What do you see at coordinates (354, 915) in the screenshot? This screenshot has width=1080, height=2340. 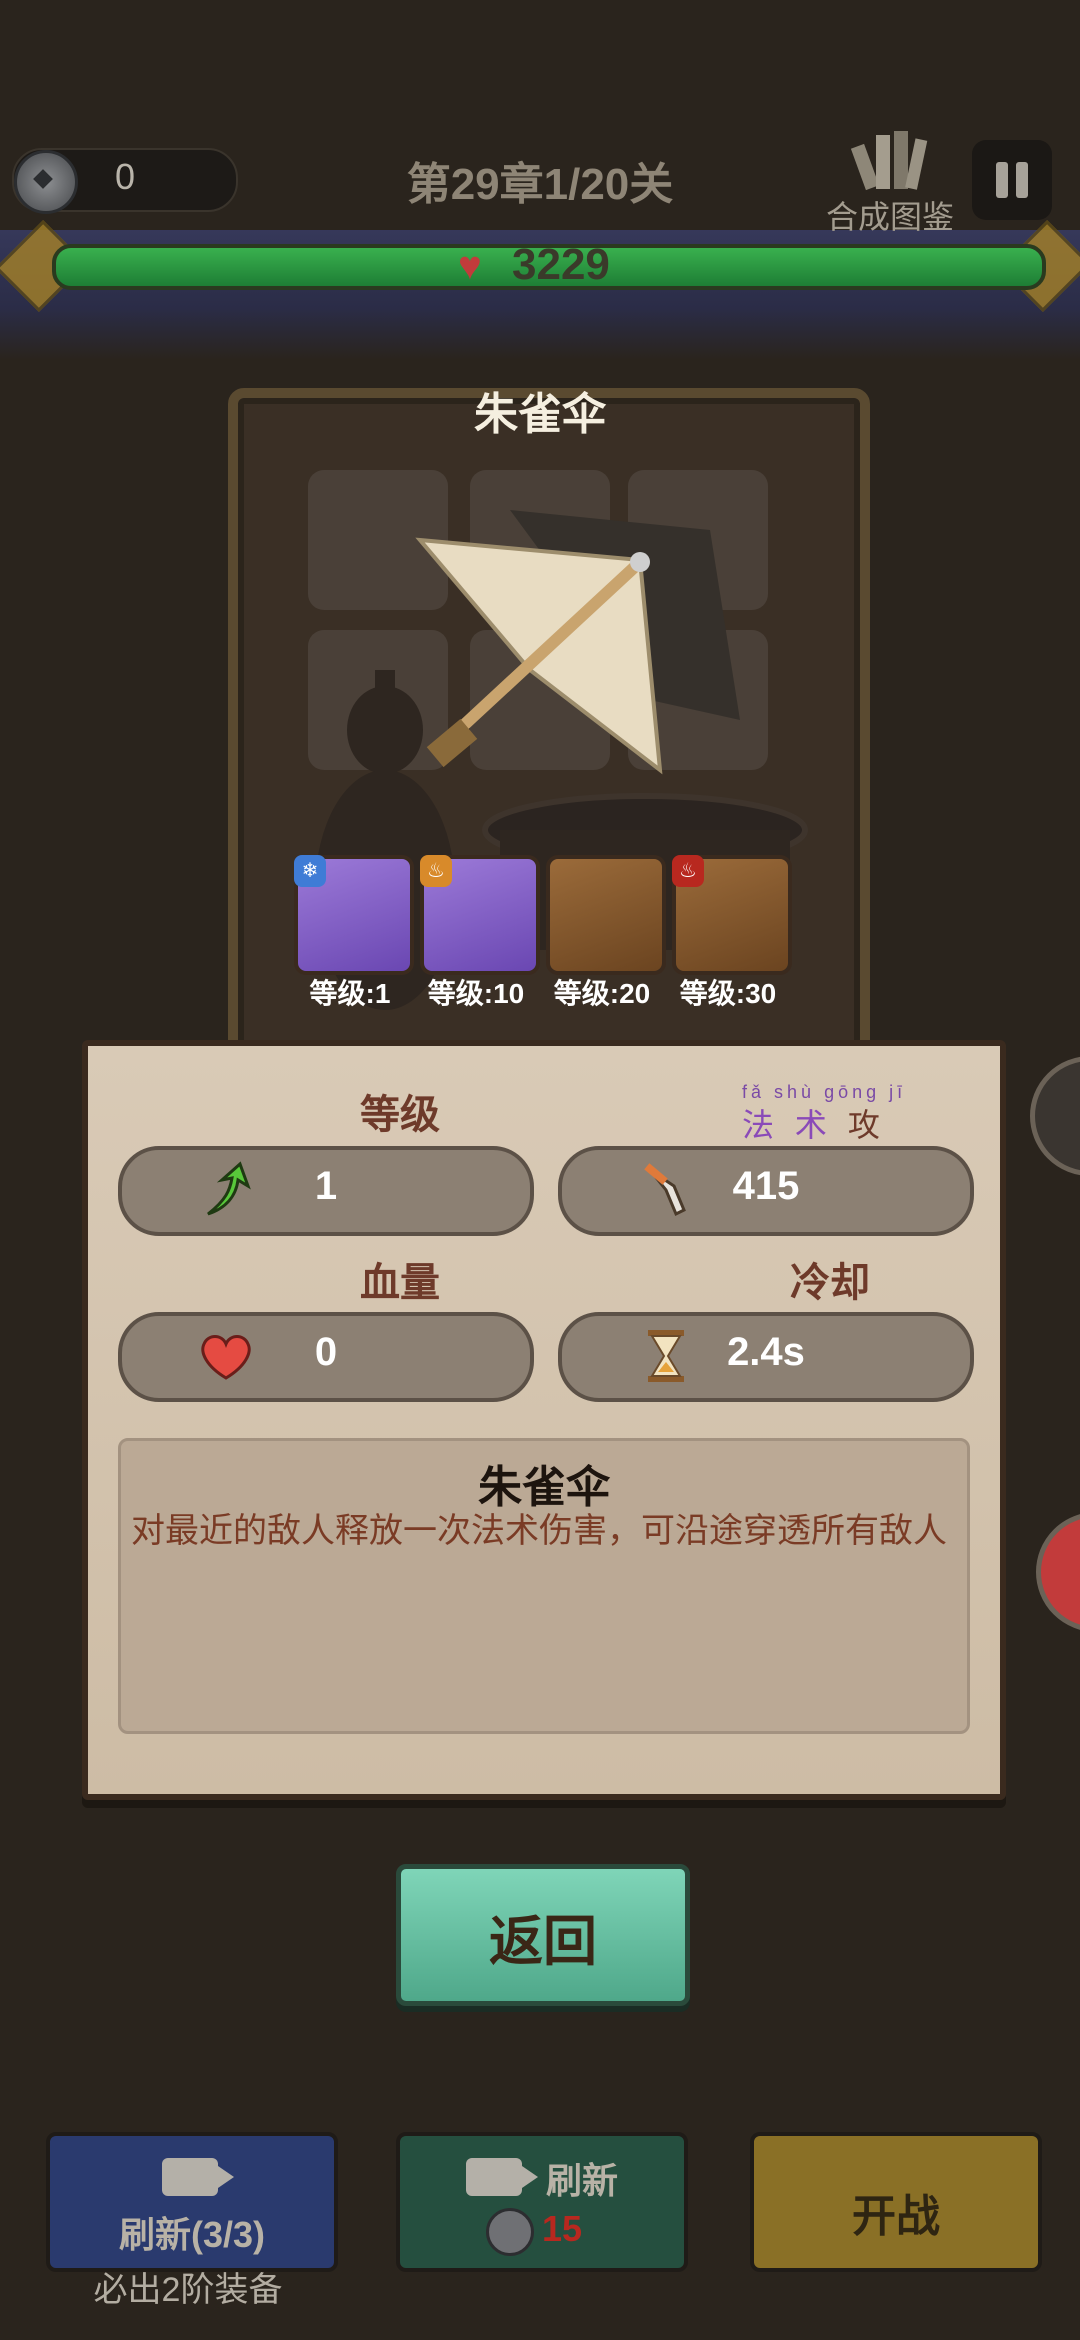 I see `level-badge-1: ❄` at bounding box center [354, 915].